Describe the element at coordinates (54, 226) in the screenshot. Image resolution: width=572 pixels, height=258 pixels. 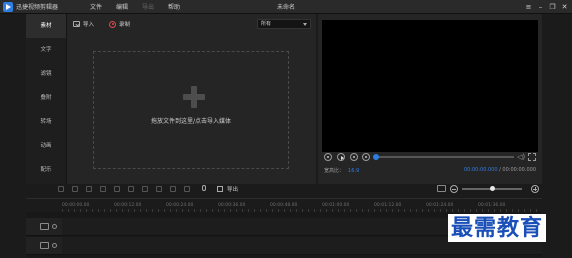
I see `track-lock-icon` at that location.